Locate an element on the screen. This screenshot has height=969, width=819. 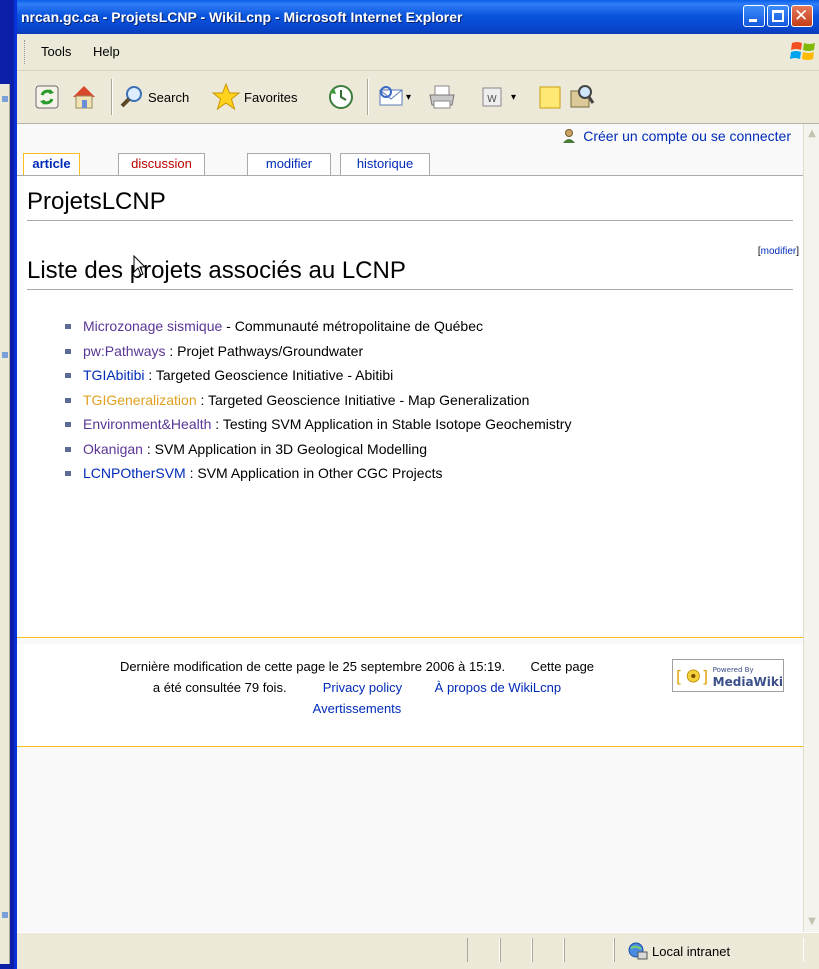
project-description: Projet Pathways/Groundwater is located at coordinates (270, 350).